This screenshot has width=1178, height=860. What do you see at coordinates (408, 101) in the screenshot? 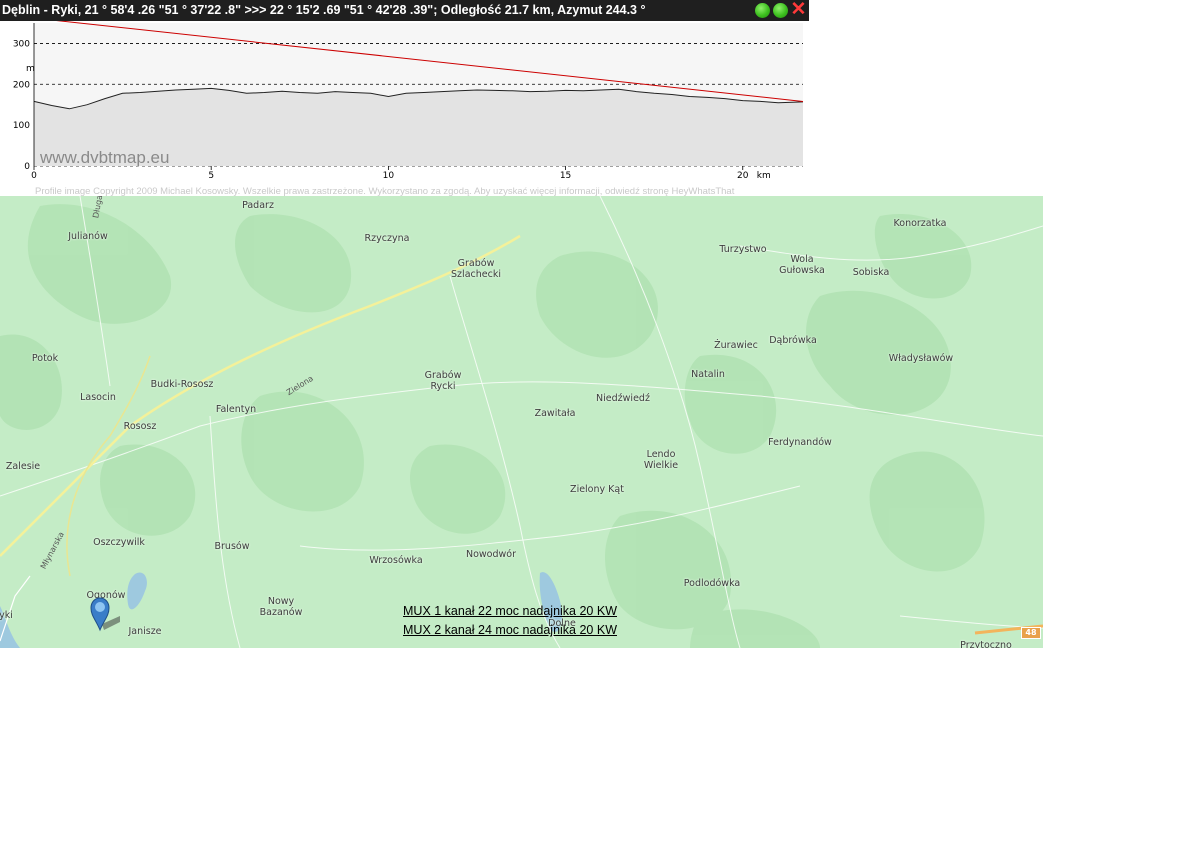
I see `profile-chart: 0 100 200 300 0 5 10 15 20 km www.dvbtmap.eu m` at bounding box center [408, 101].